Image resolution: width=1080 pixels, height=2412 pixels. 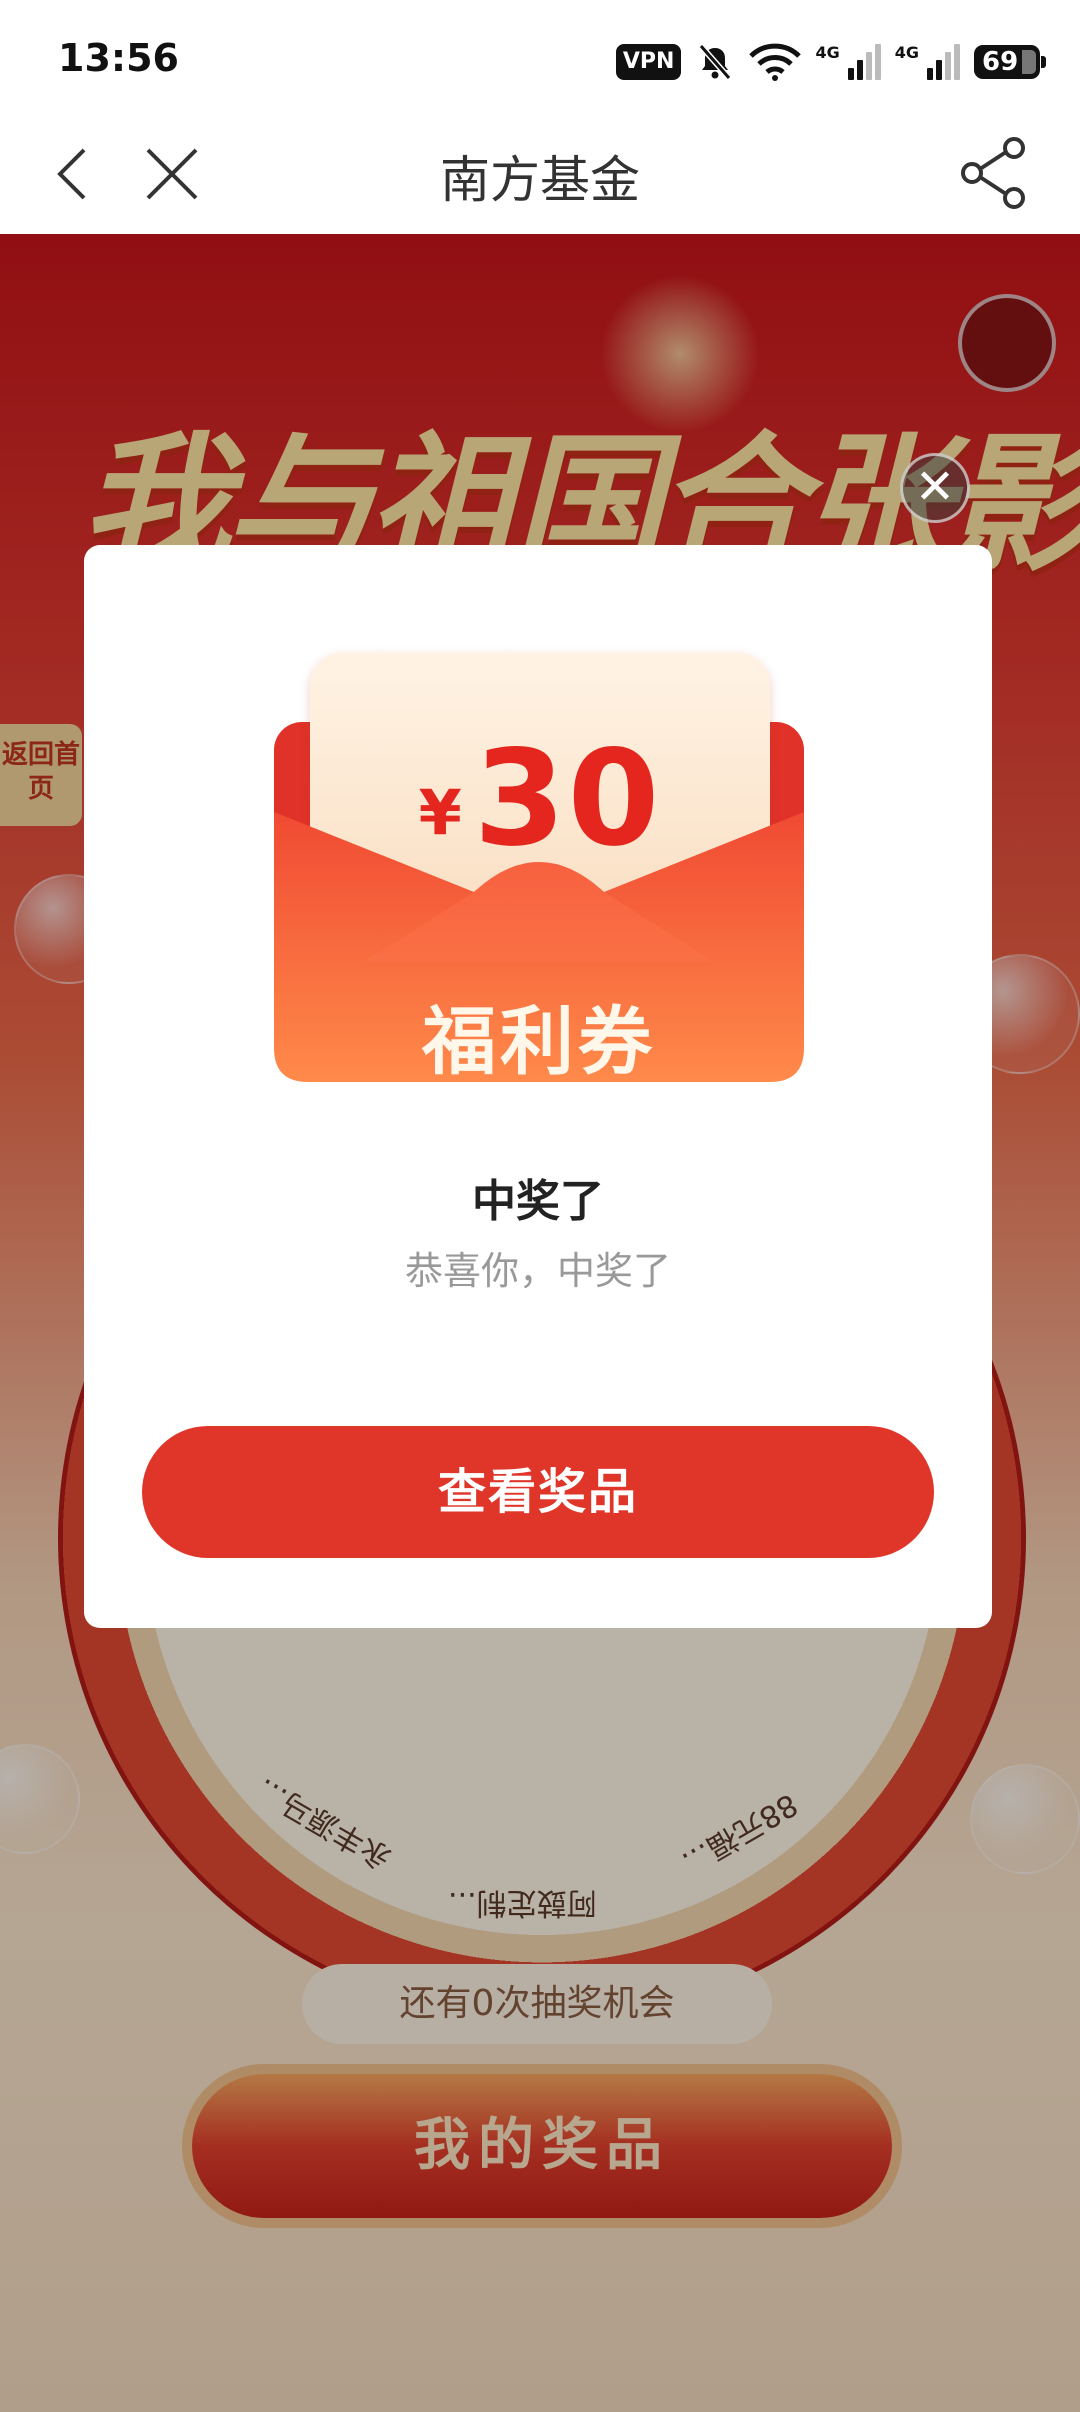 What do you see at coordinates (118, 58) in the screenshot?
I see `status-time: 13:56` at bounding box center [118, 58].